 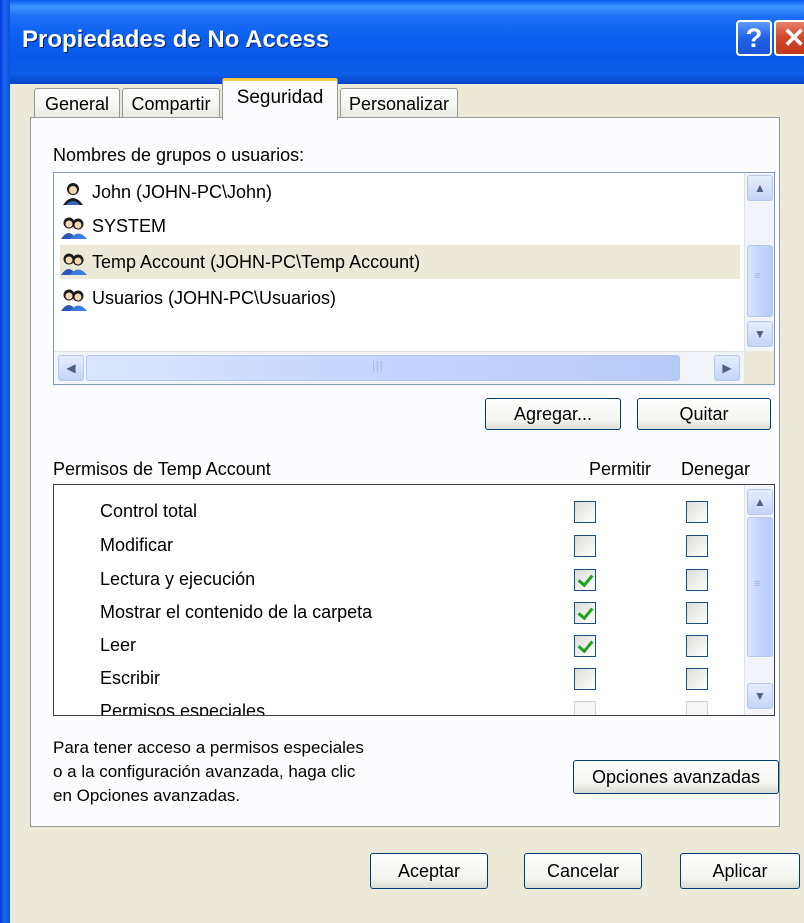 I want to click on list-item-system: SYSTEM, so click(x=400, y=226).